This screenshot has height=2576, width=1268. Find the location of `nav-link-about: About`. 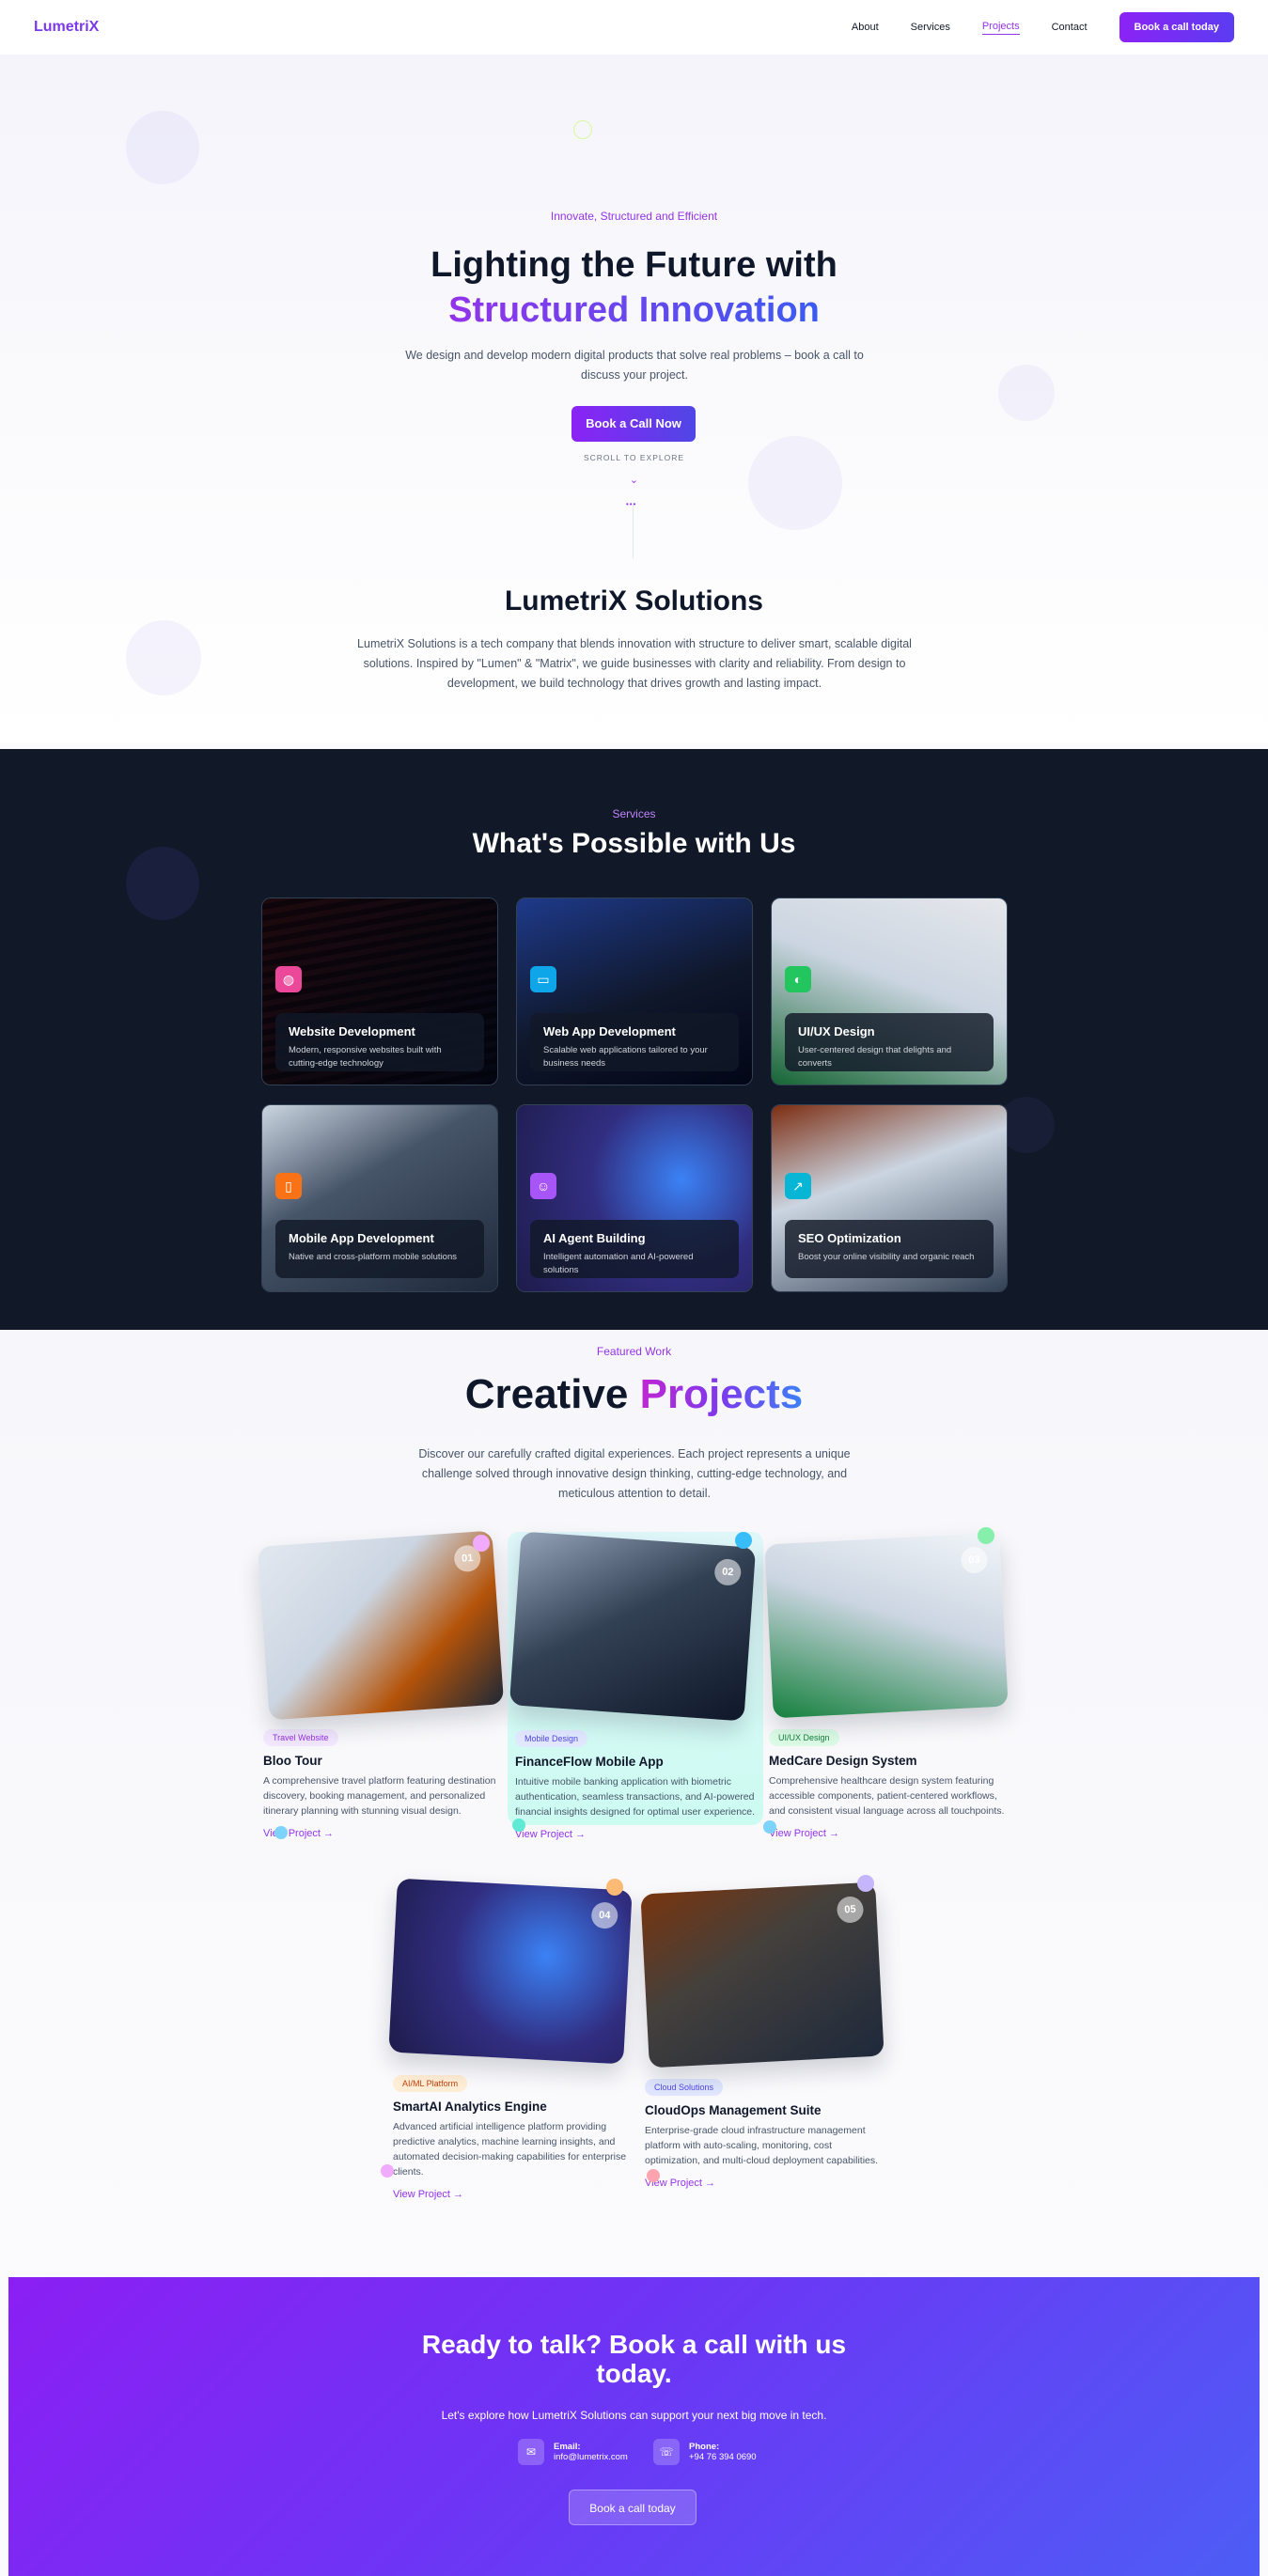

nav-link-about: About is located at coordinates (865, 27).